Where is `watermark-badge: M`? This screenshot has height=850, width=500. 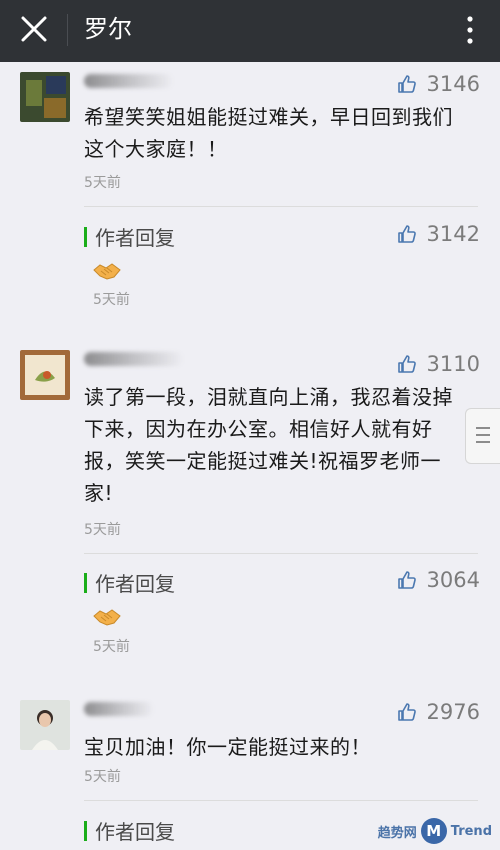
watermark-badge: M is located at coordinates (433, 831).